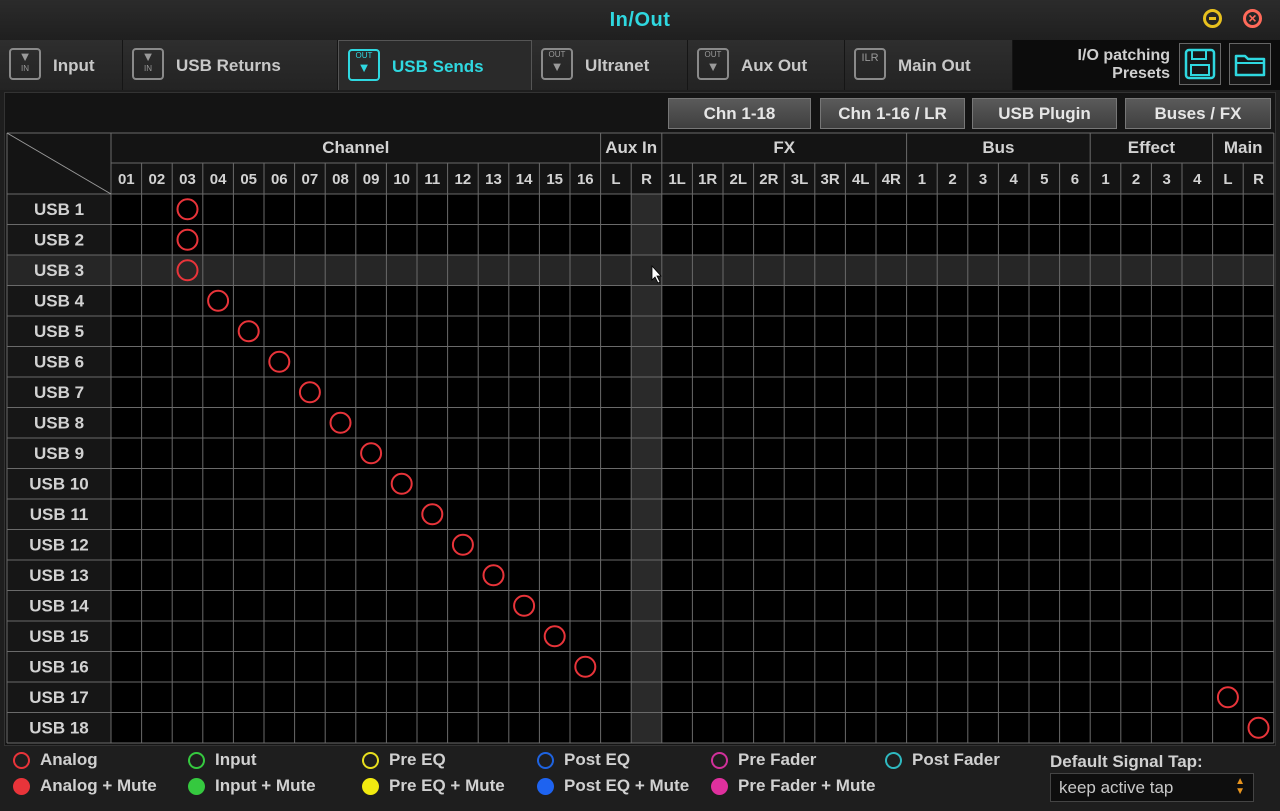  I want to click on column-header: 12, so click(463, 179).